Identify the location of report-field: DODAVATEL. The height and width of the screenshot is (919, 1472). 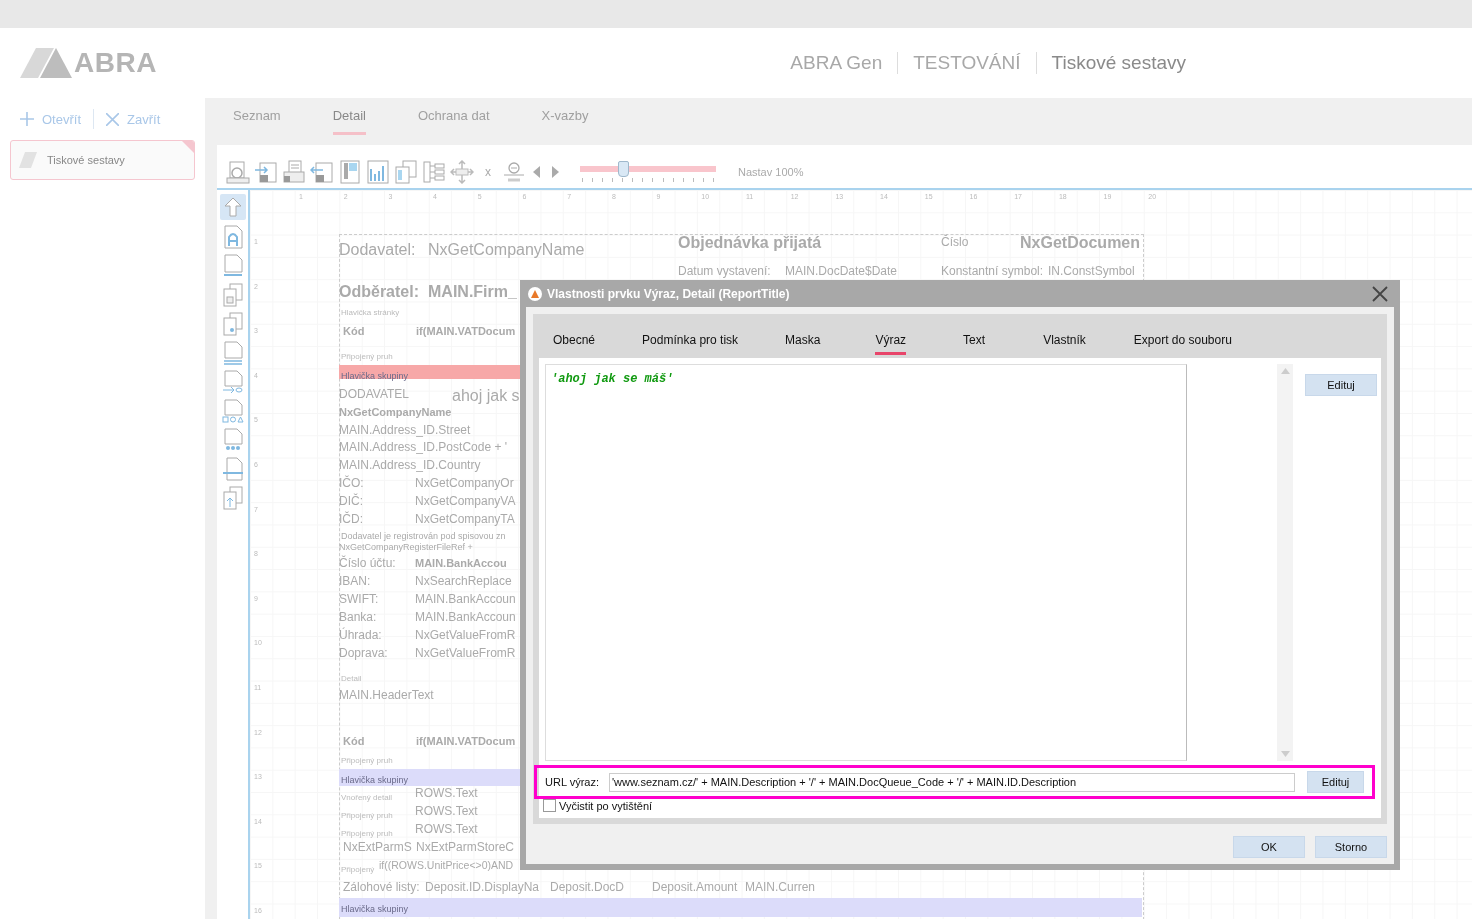
(374, 395).